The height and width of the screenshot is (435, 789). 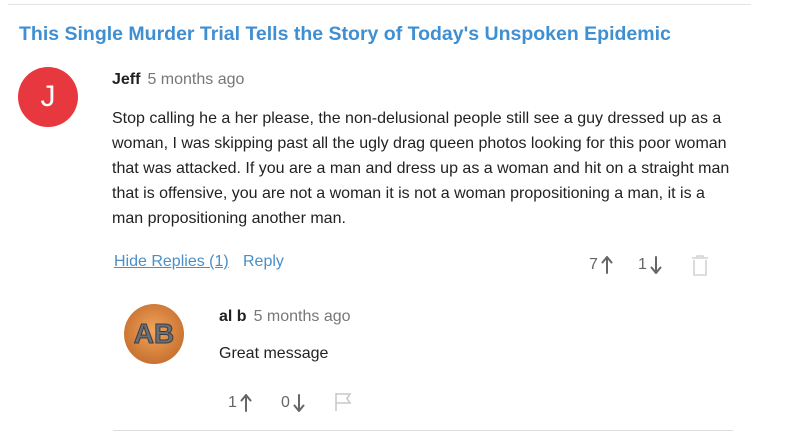 What do you see at coordinates (196, 79) in the screenshot?
I see `comment-time: 5 months ago` at bounding box center [196, 79].